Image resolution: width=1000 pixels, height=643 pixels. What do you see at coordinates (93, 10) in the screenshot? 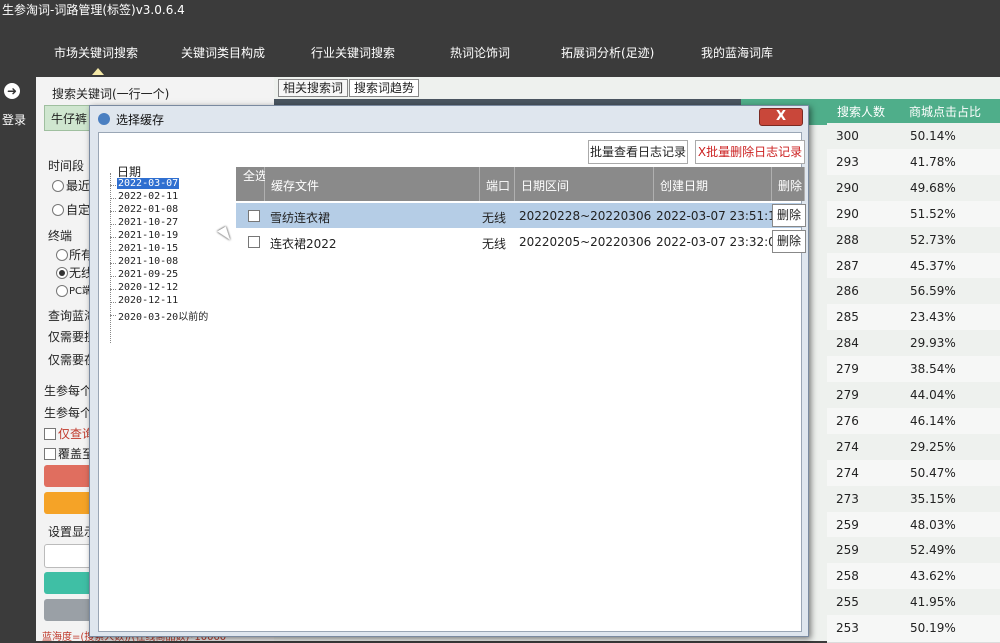
I see `app-title: 生参淘词-词路管理(标签)v3.0.6.4` at bounding box center [93, 10].